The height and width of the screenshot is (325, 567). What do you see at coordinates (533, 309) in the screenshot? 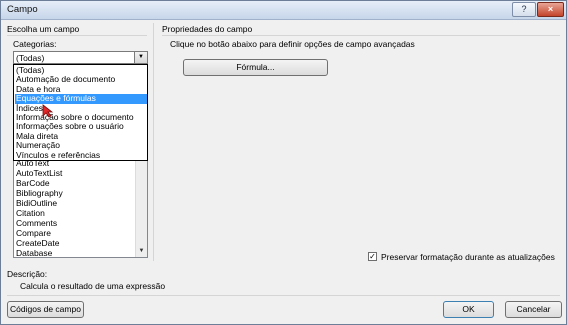
I see `cancel-button: Cancelar` at bounding box center [533, 309].